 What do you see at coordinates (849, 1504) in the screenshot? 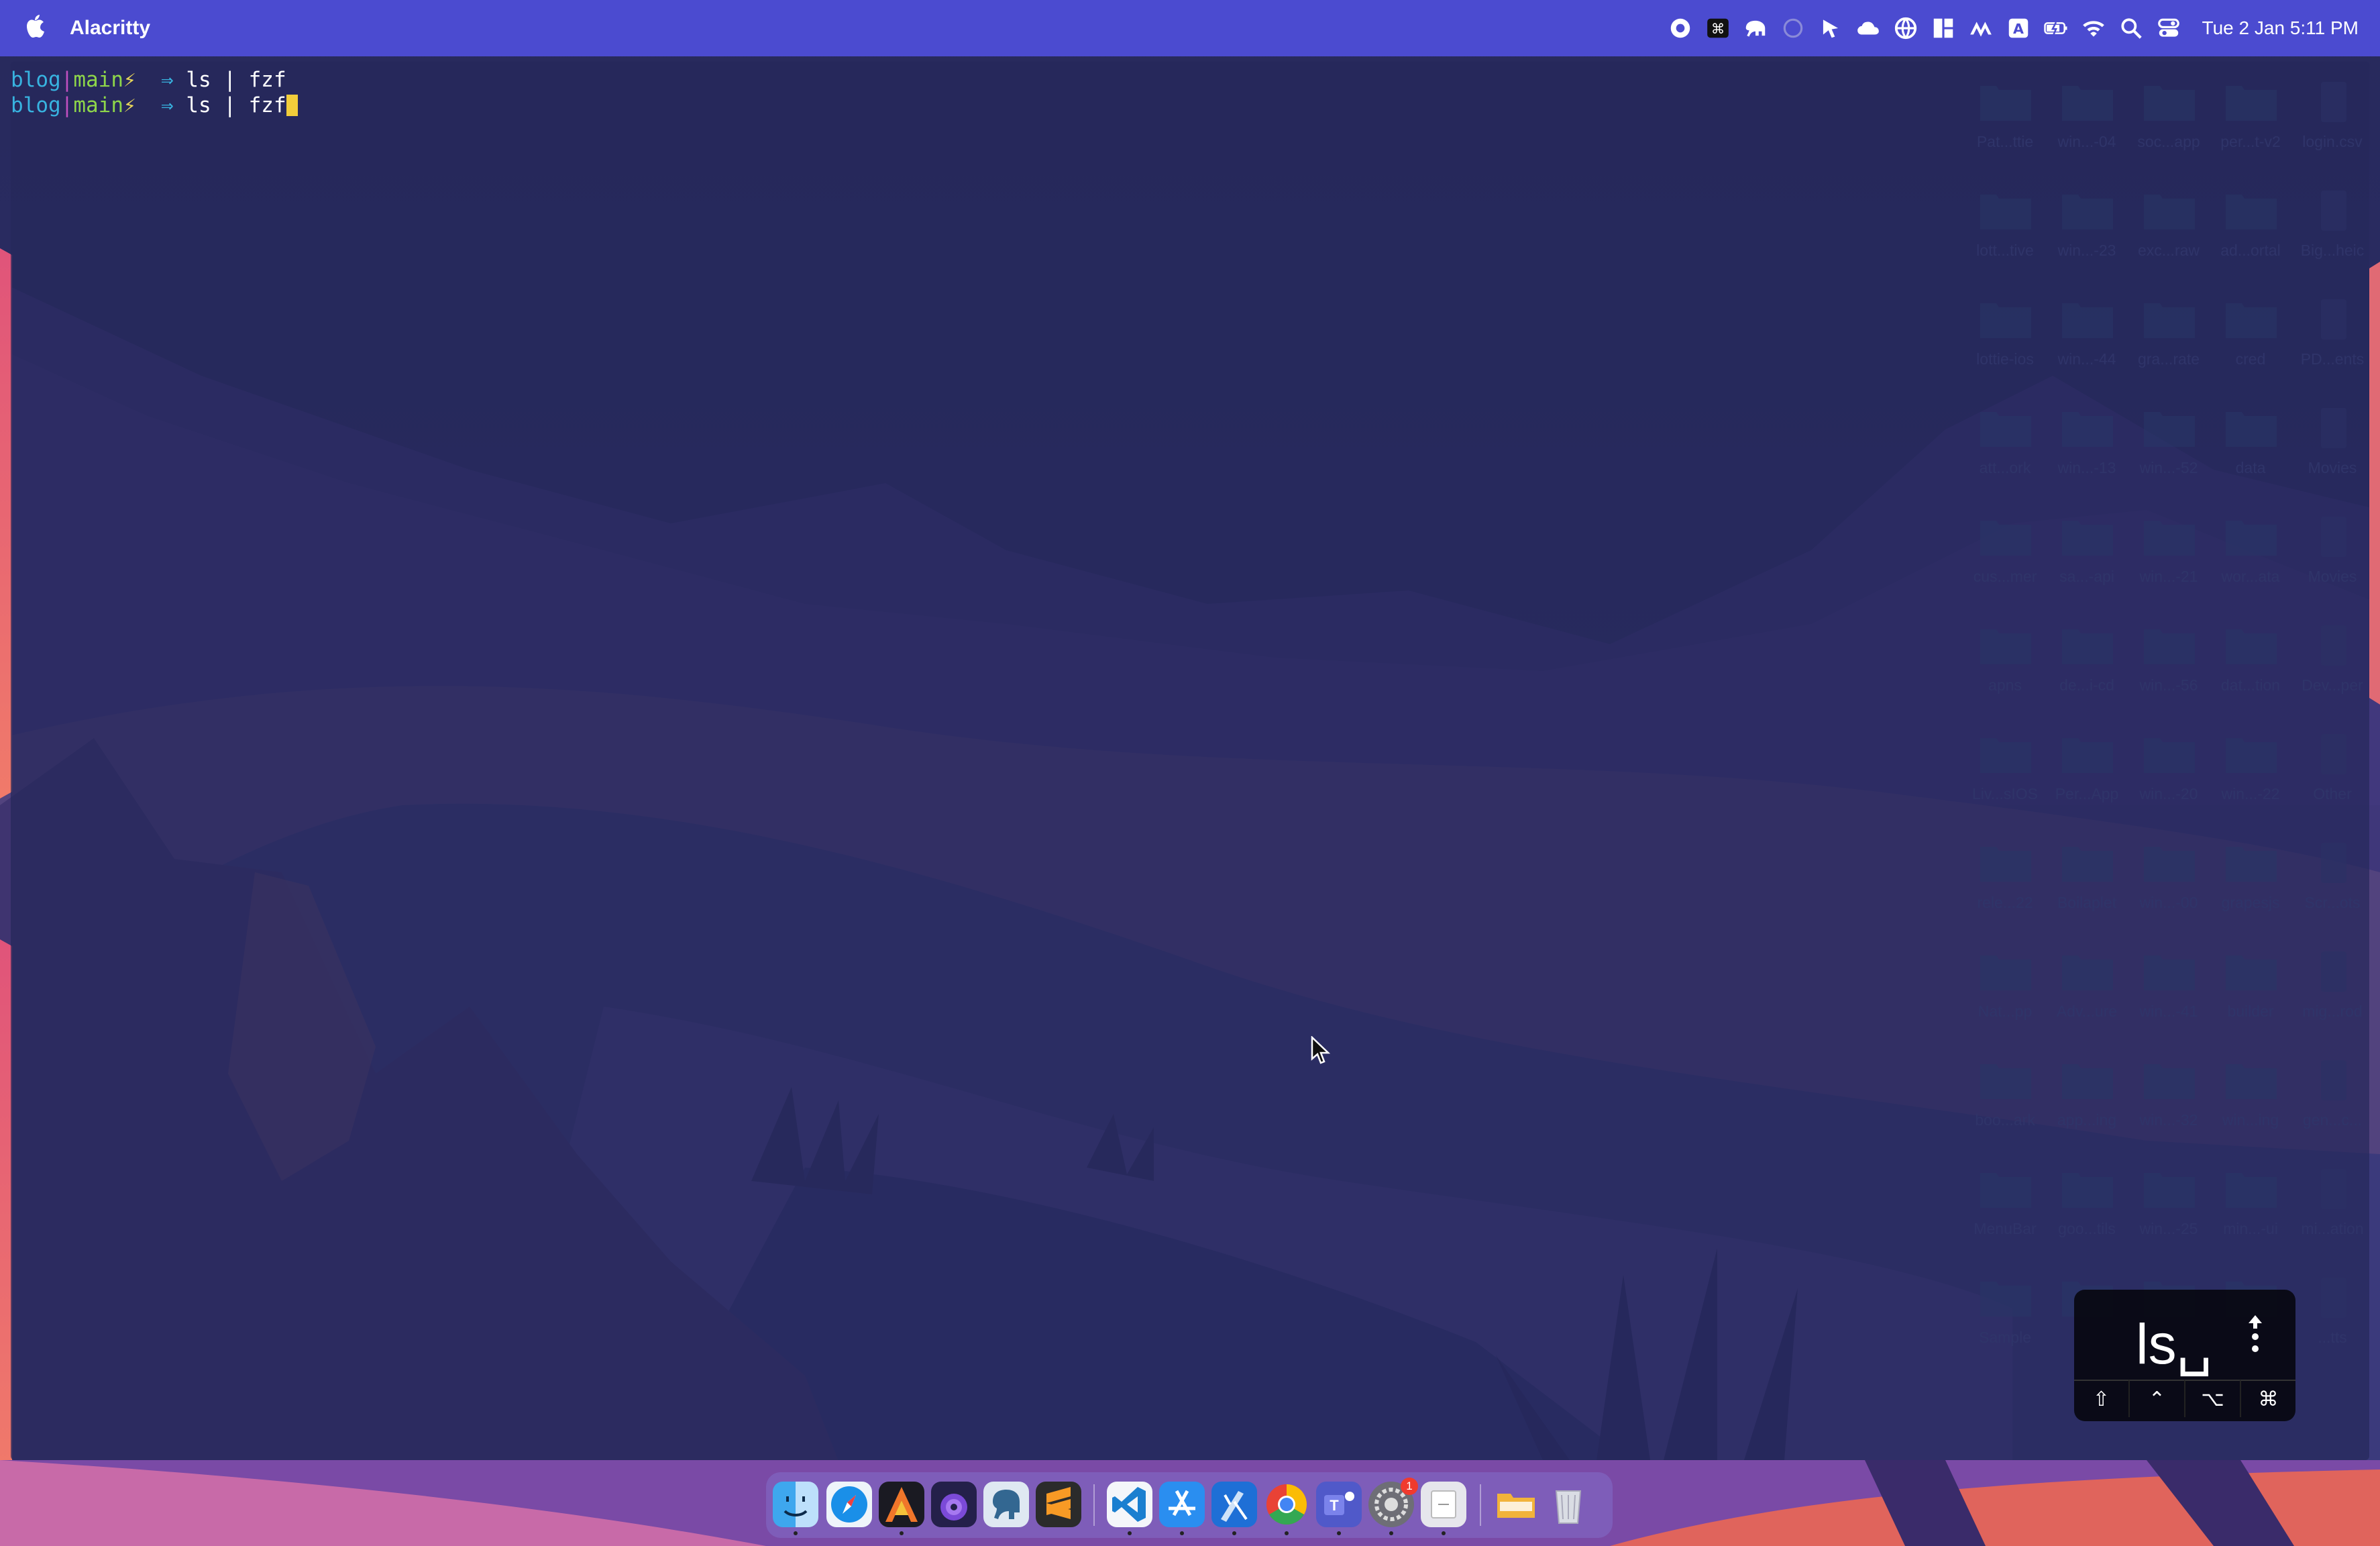
I see `safari-icon` at bounding box center [849, 1504].